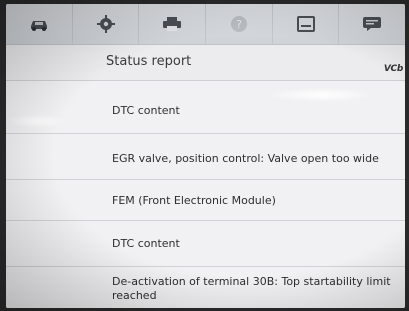  What do you see at coordinates (194, 200) in the screenshot?
I see `list-item-label: FEM (Front Electronic Module)` at bounding box center [194, 200].